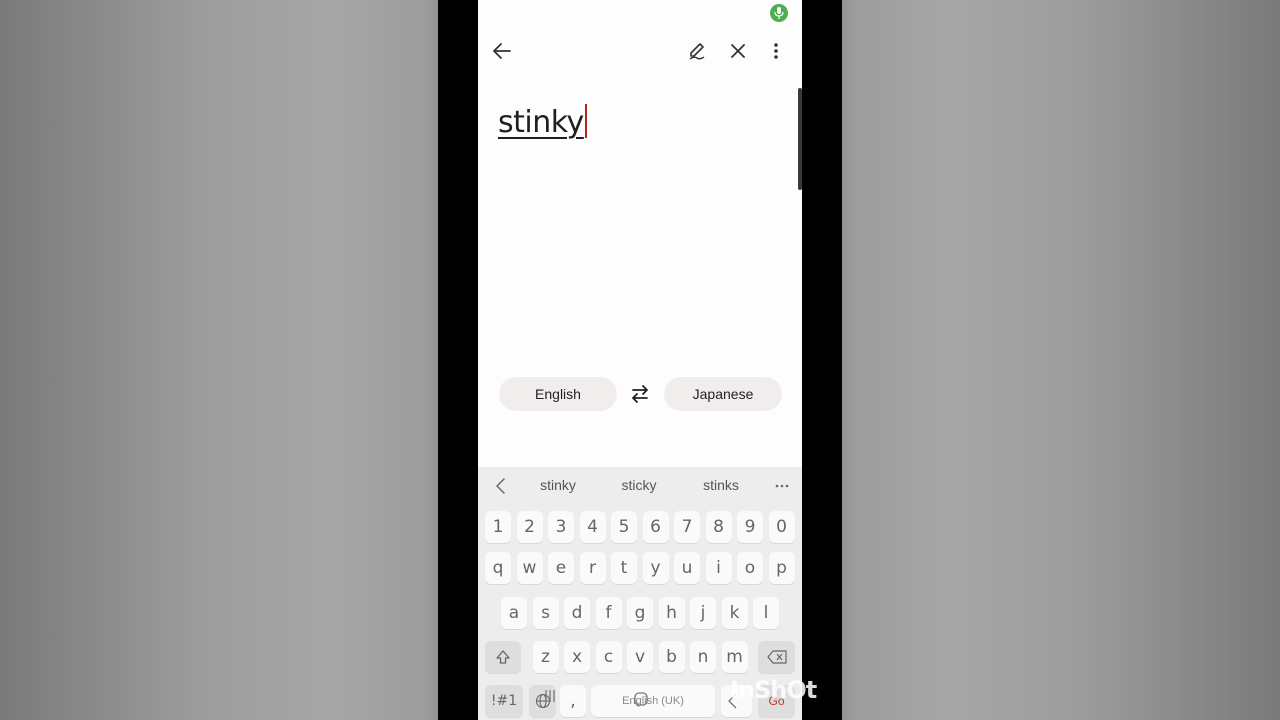 The width and height of the screenshot is (1280, 720). What do you see at coordinates (640, 613) in the screenshot?
I see `key: g` at bounding box center [640, 613].